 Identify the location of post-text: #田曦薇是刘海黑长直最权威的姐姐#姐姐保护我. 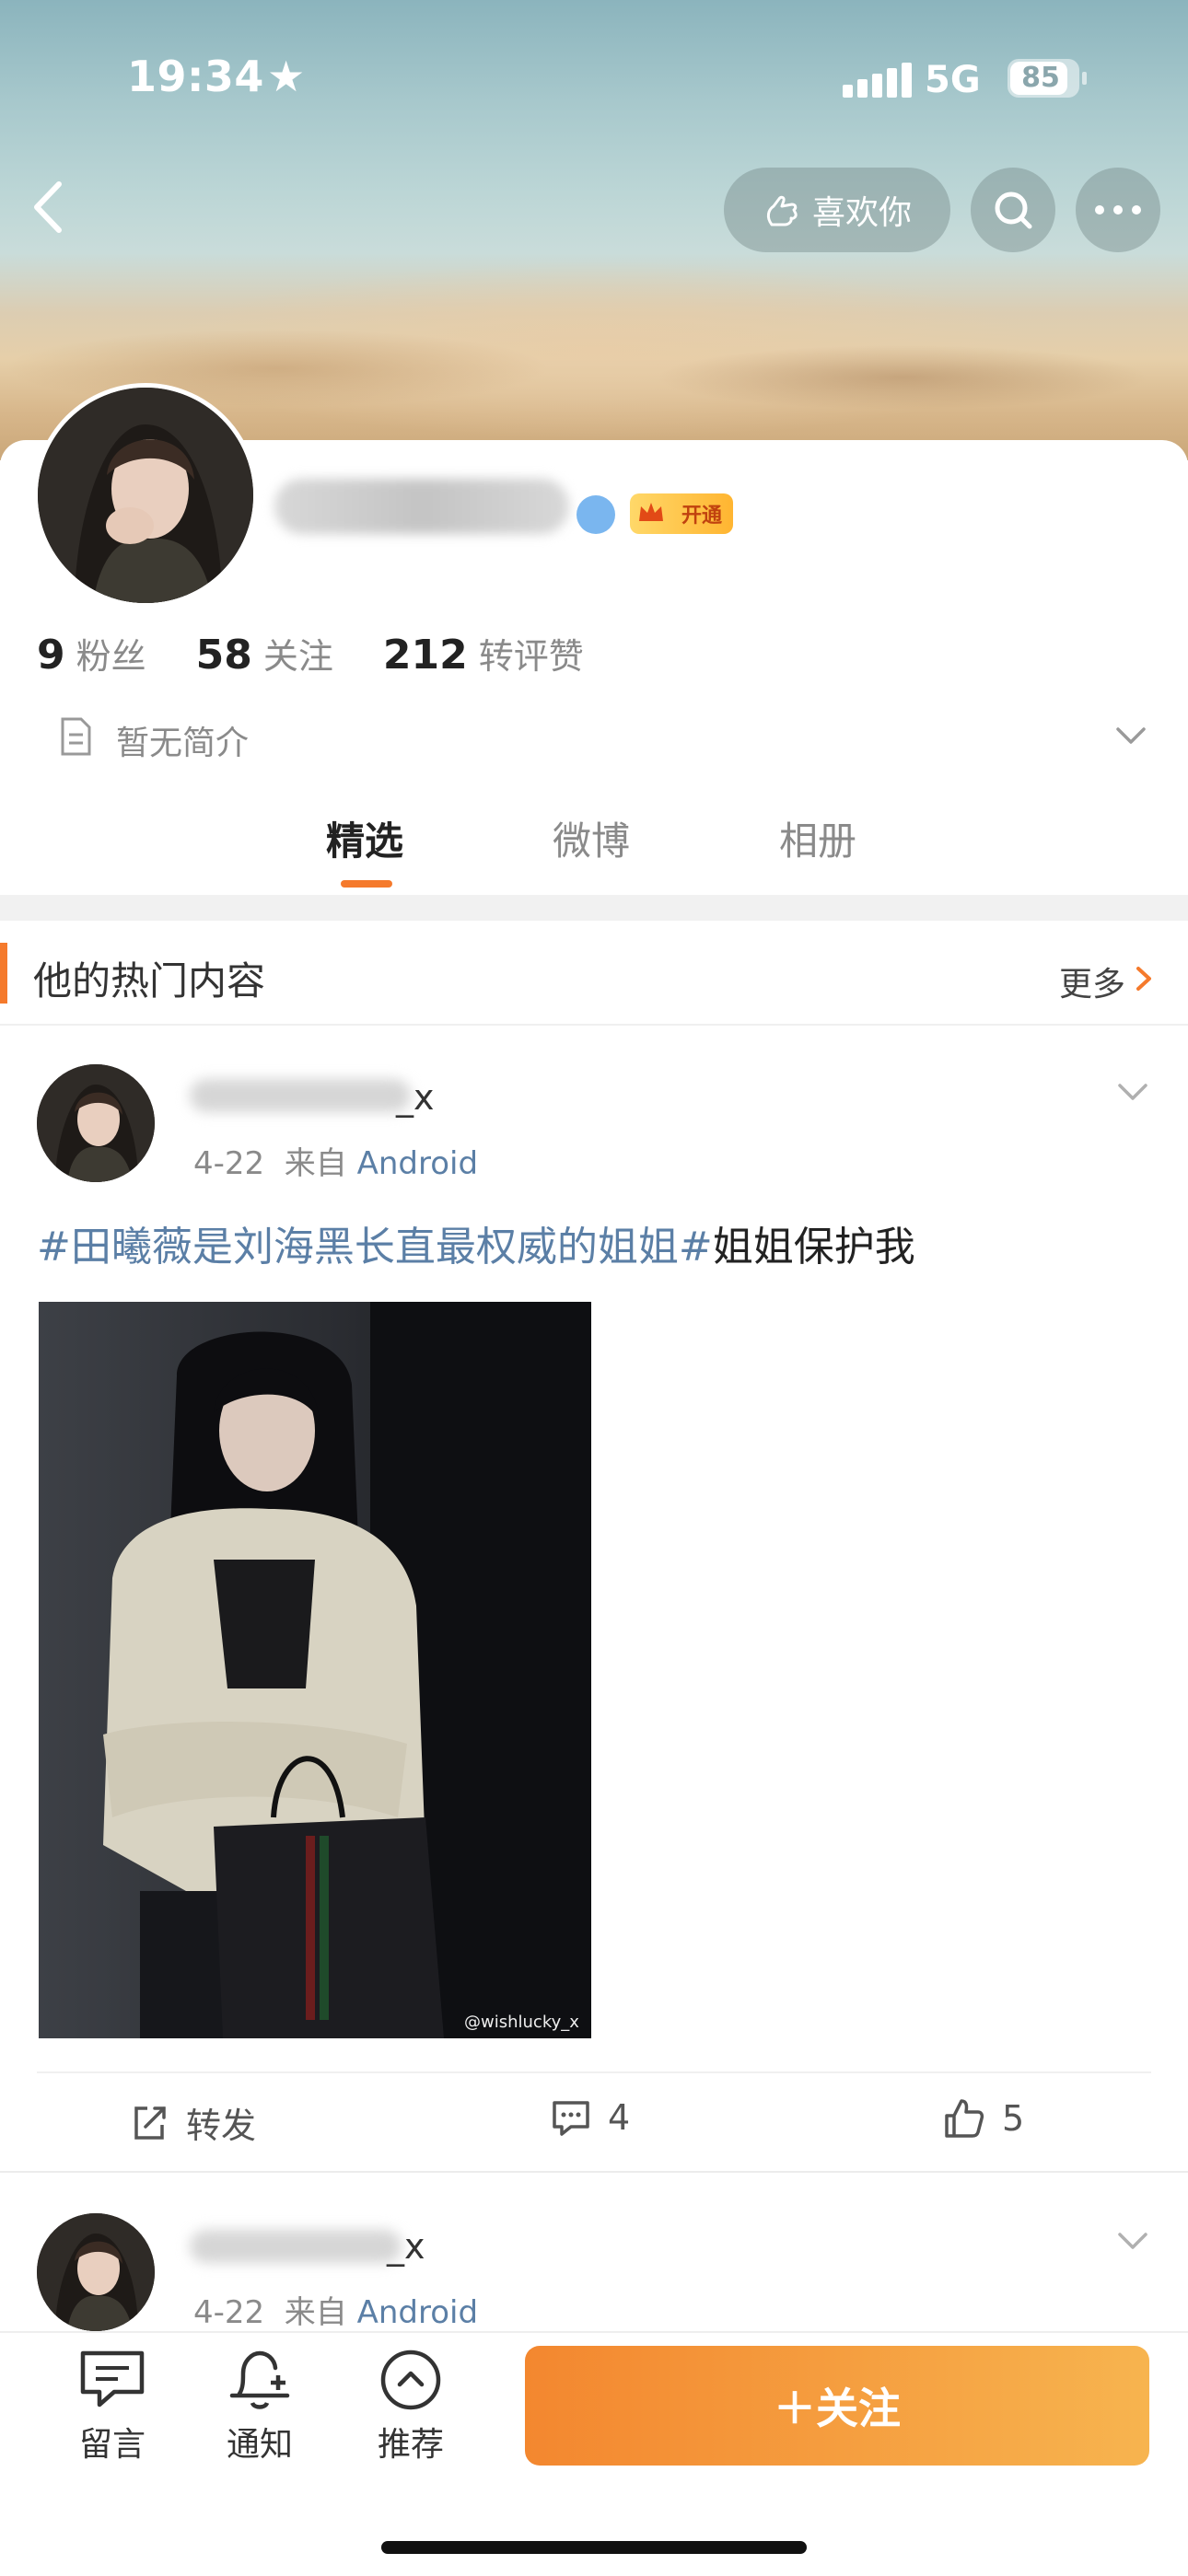
(476, 1242).